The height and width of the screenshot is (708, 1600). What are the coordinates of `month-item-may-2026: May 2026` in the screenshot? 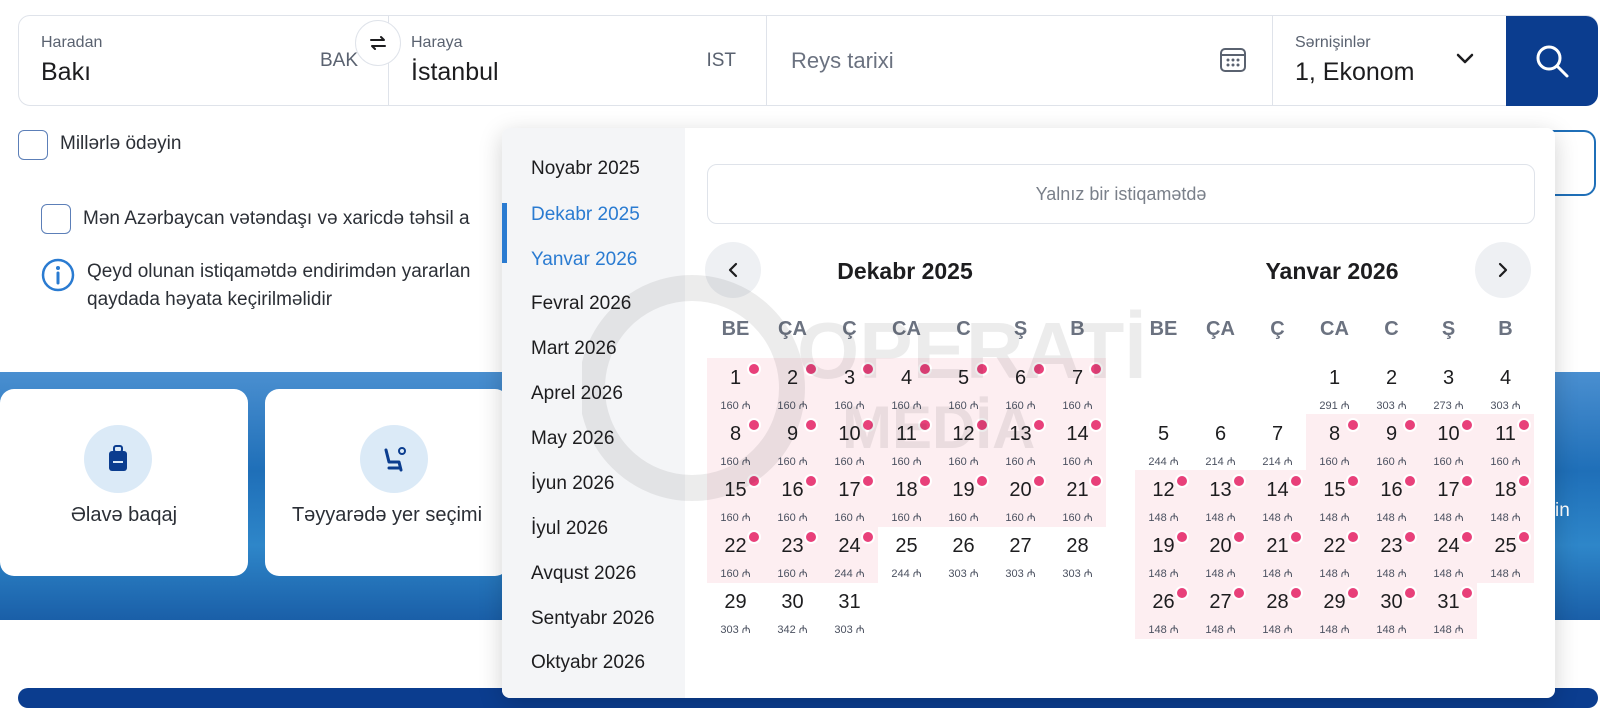 It's located at (572, 439).